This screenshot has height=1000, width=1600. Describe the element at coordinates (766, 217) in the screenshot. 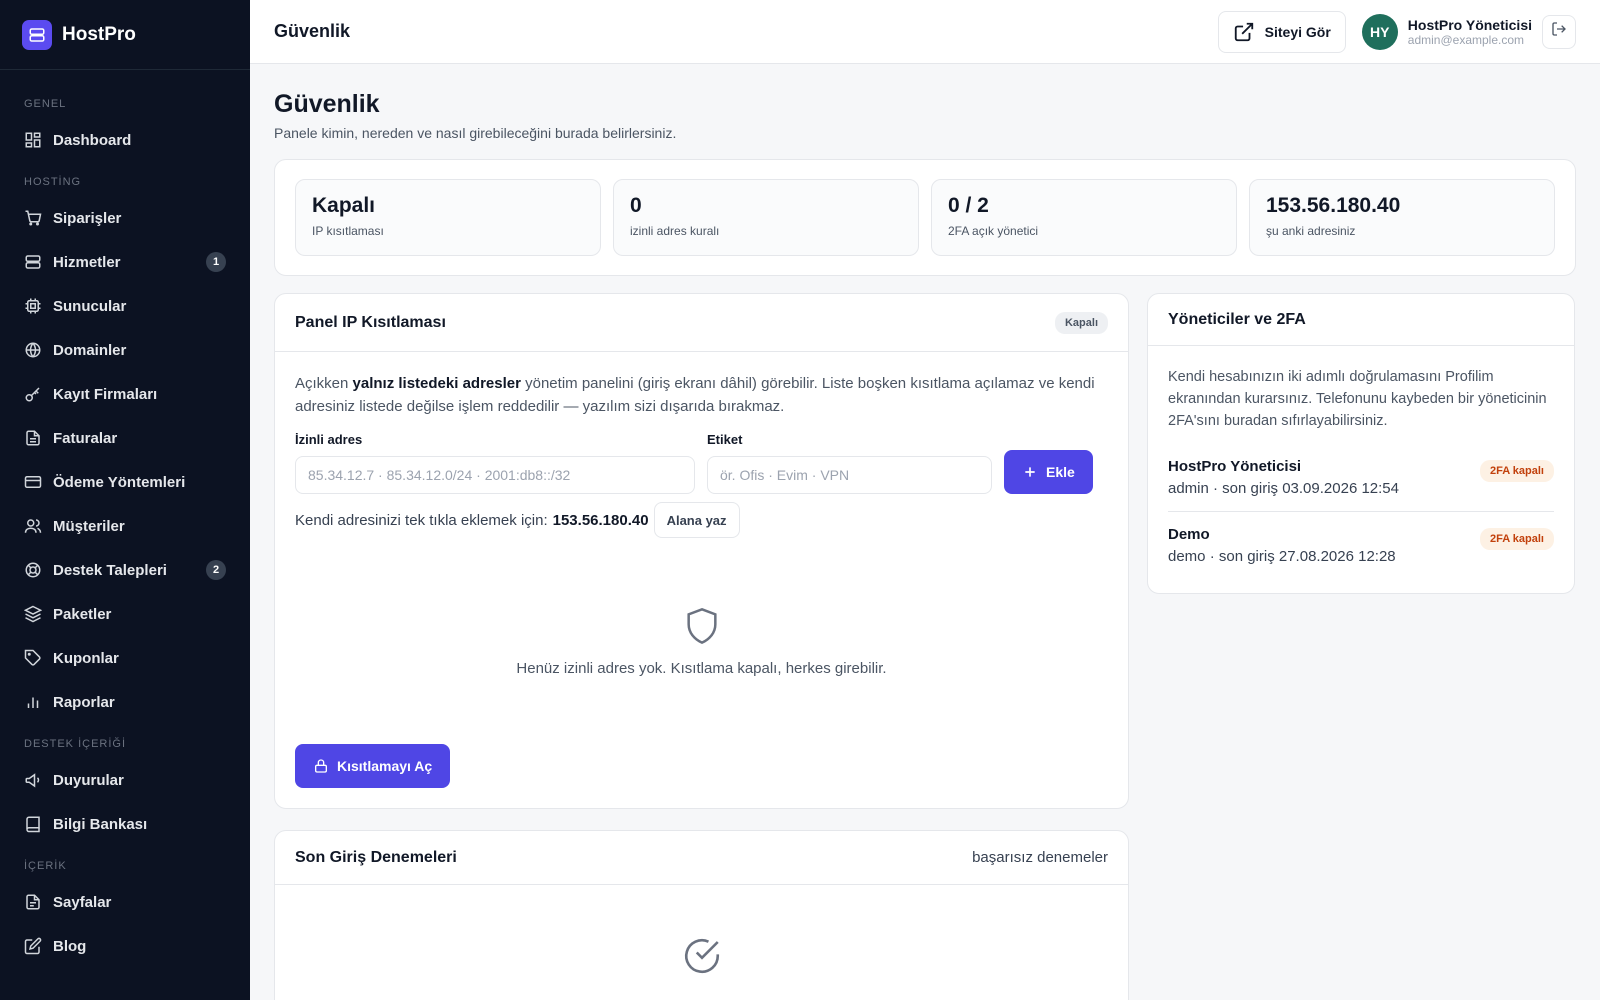

I see `stat-allowed-rules: 0 izinli adres kuralı` at that location.